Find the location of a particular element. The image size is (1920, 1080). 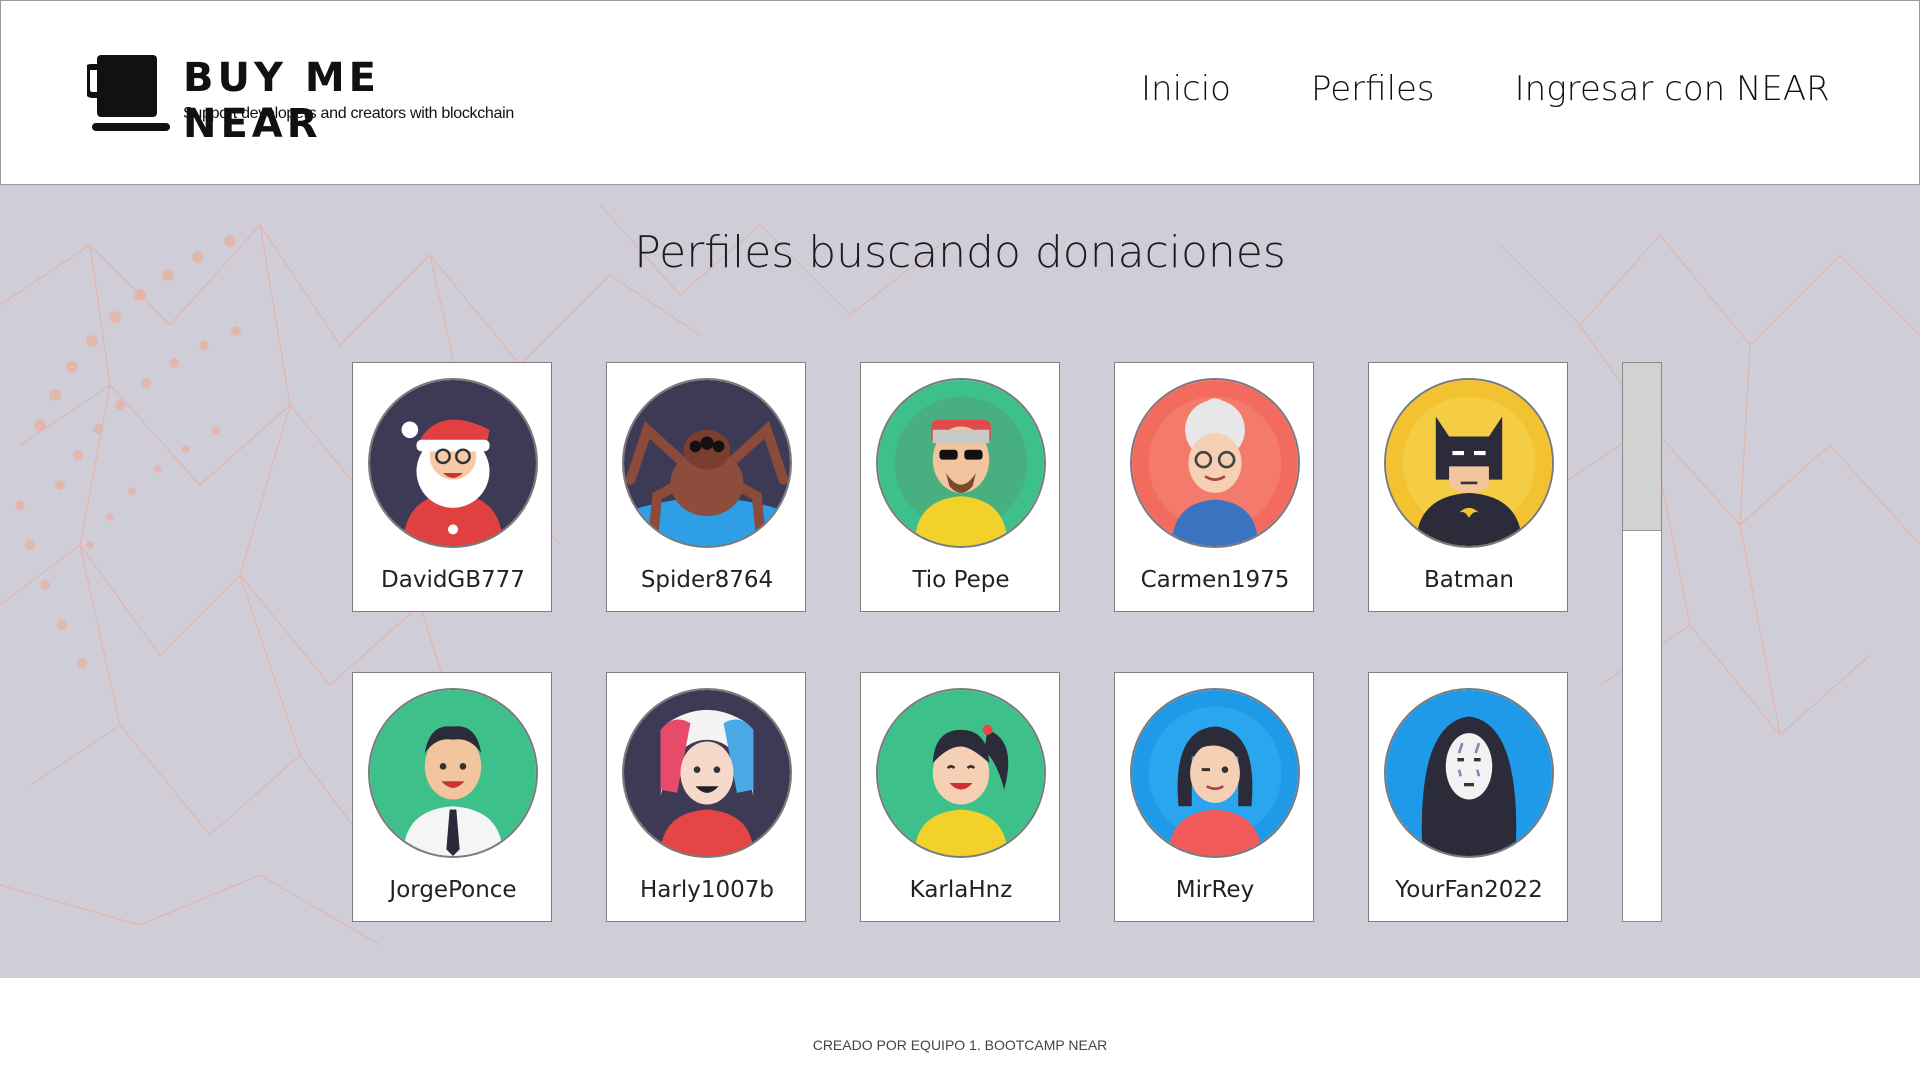

nav-inicio: Inicio is located at coordinates (1186, 89).